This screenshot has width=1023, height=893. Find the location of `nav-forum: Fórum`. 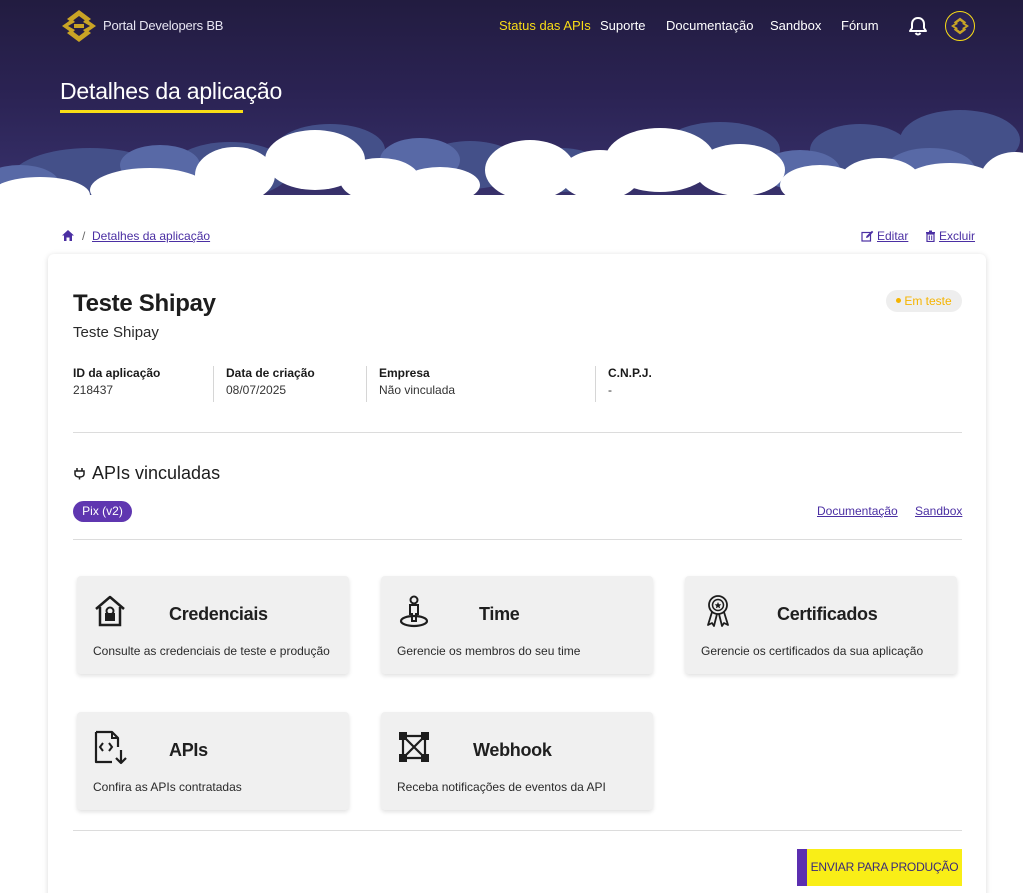

nav-forum: Fórum is located at coordinates (860, 25).